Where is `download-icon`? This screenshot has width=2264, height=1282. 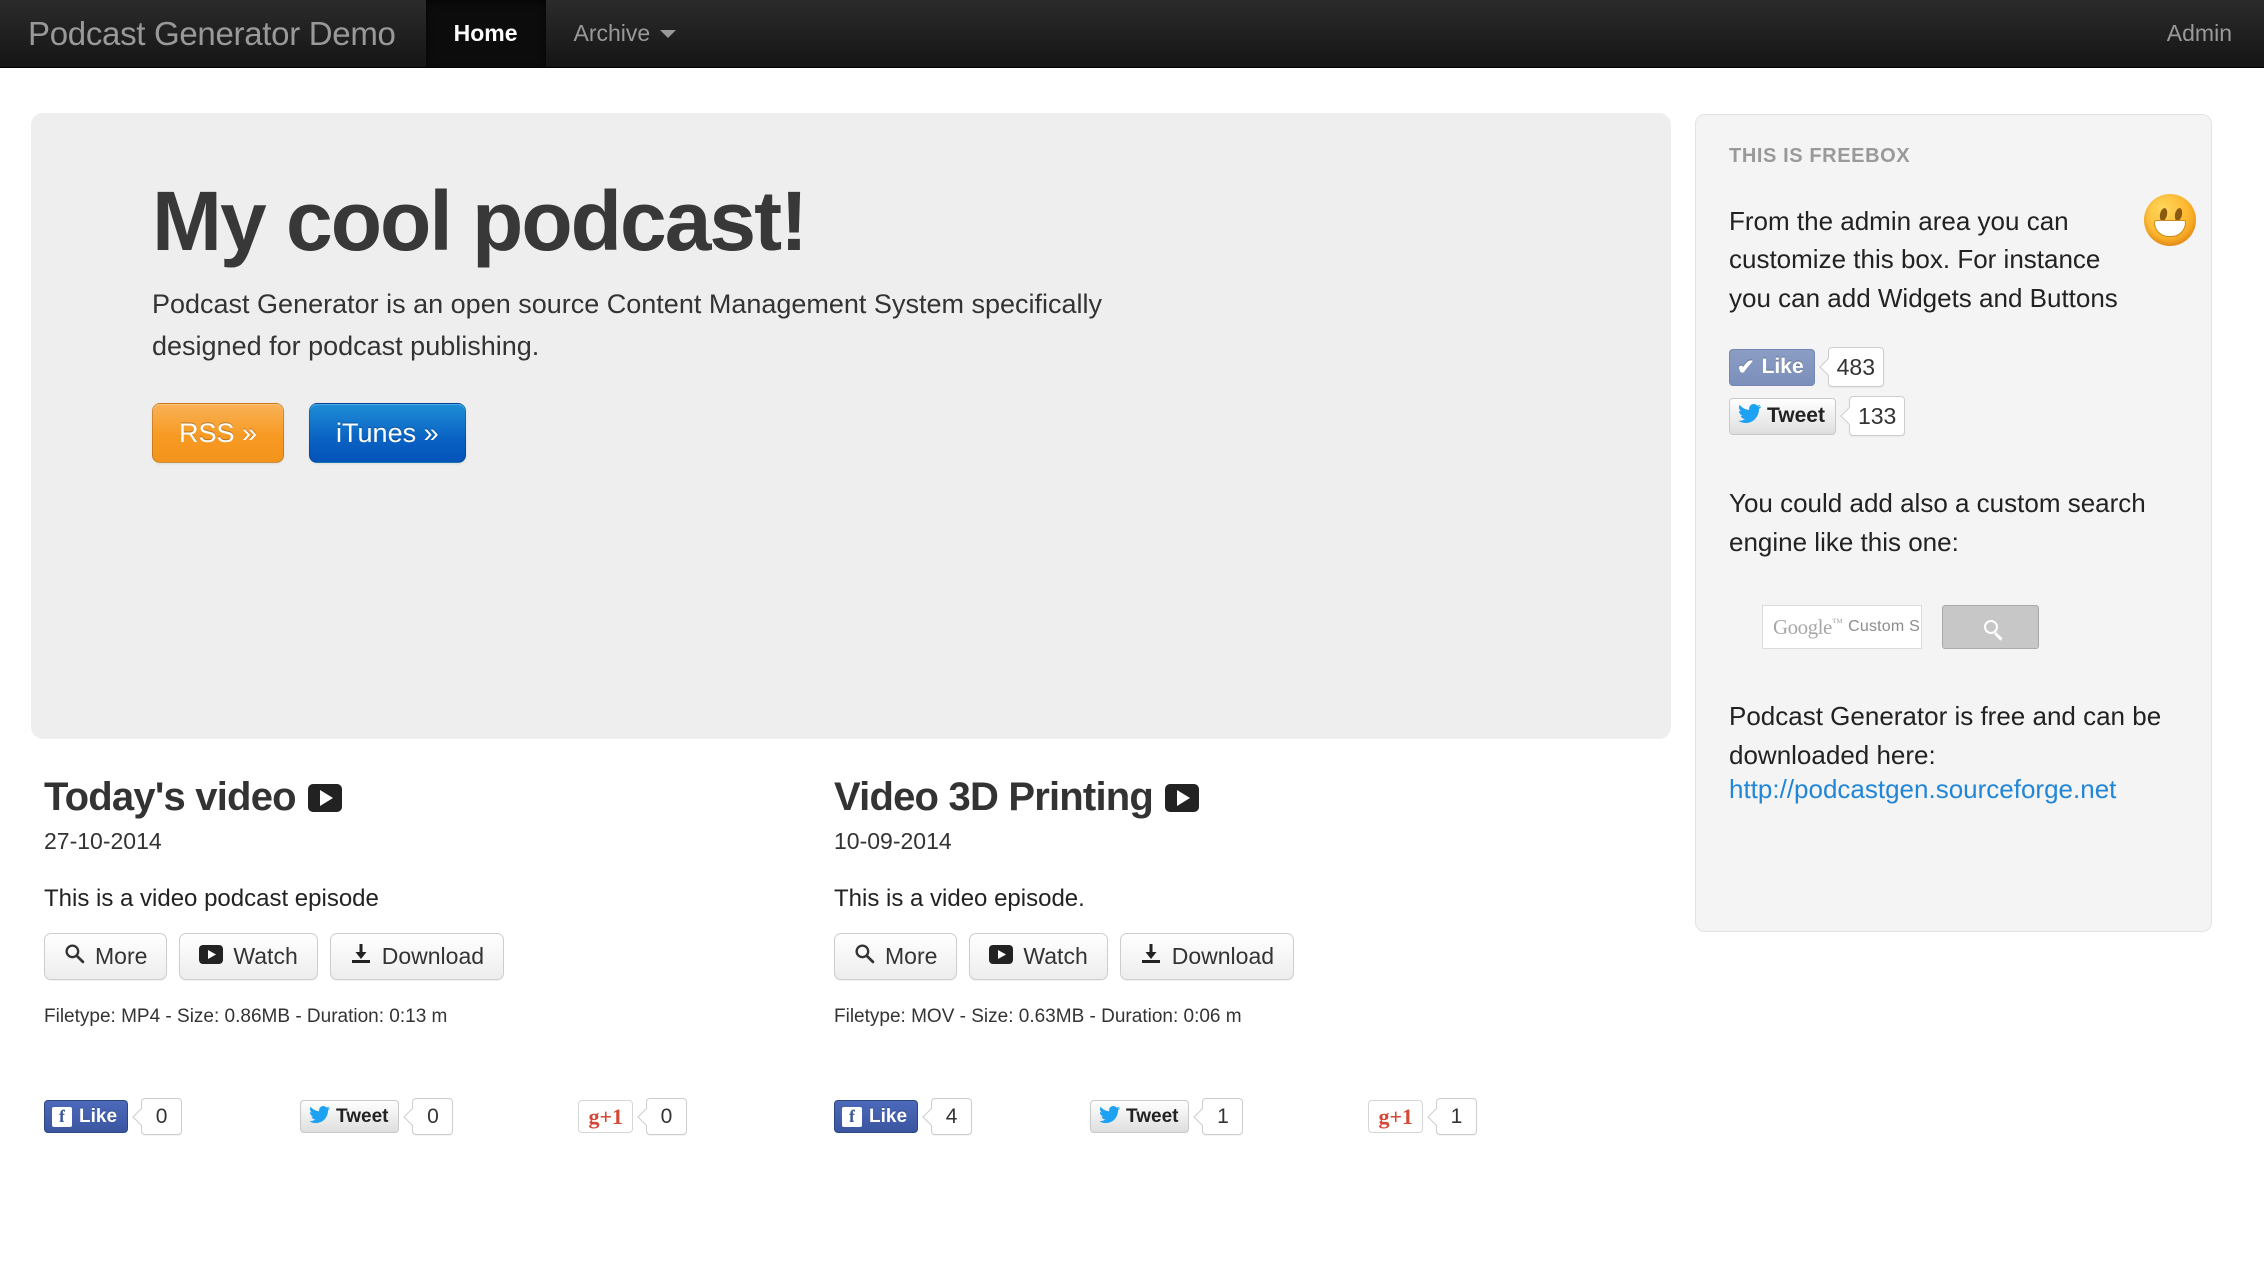 download-icon is located at coordinates (361, 956).